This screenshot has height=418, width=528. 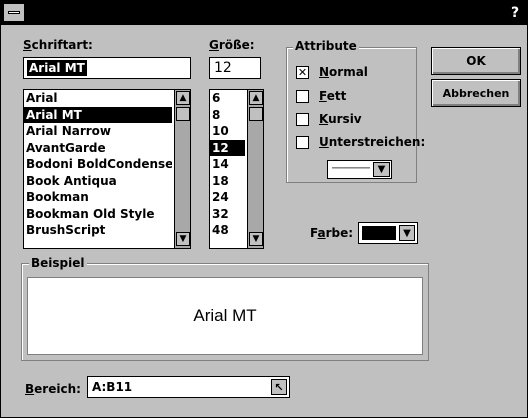 I want to click on font-list-scrollbar: ▲ ▼, so click(x=182, y=169).